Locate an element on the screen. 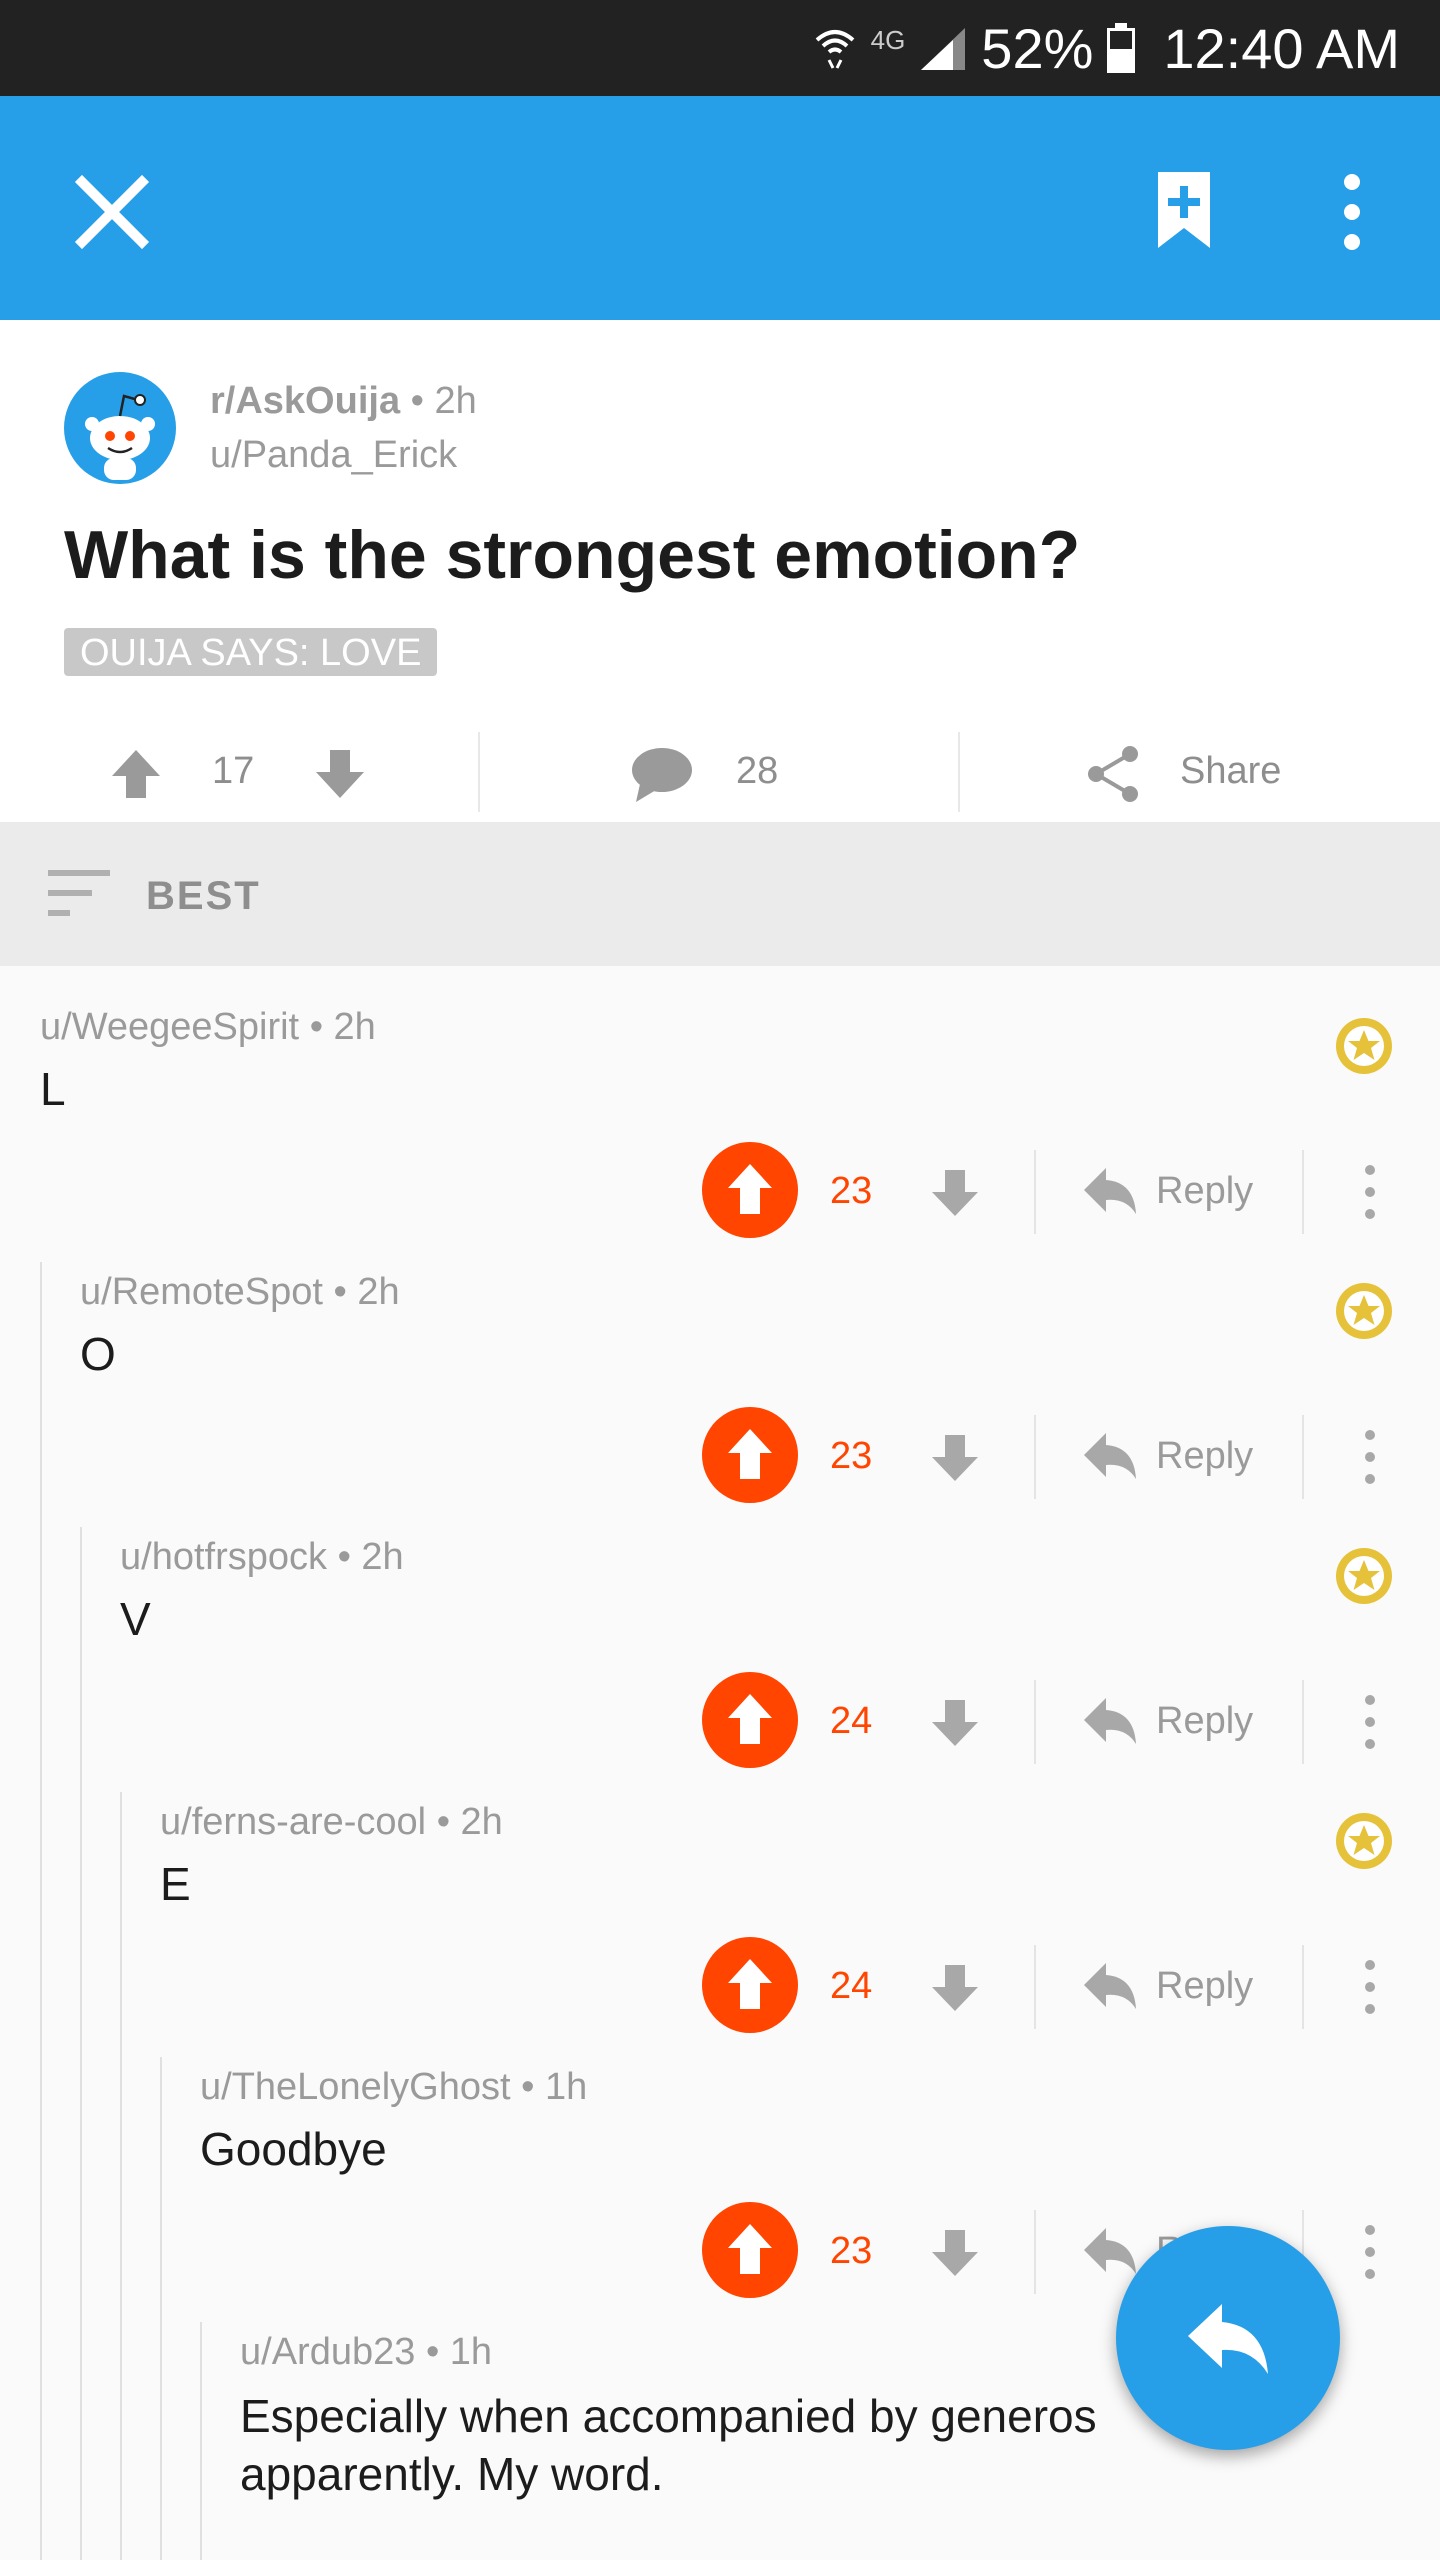  post-action-row: 17 28 Share is located at coordinates (720, 765).